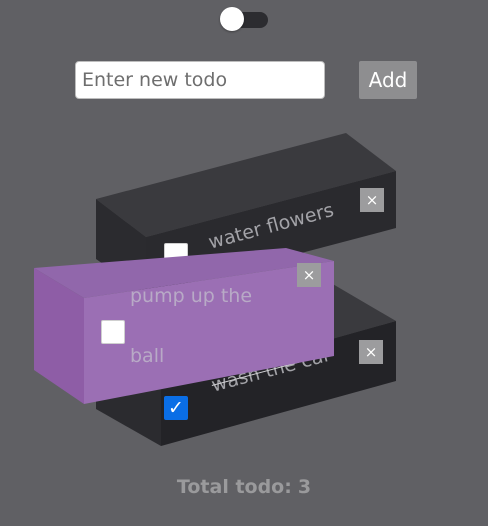  I want to click on todo-total: Total todo: 3, so click(244, 487).